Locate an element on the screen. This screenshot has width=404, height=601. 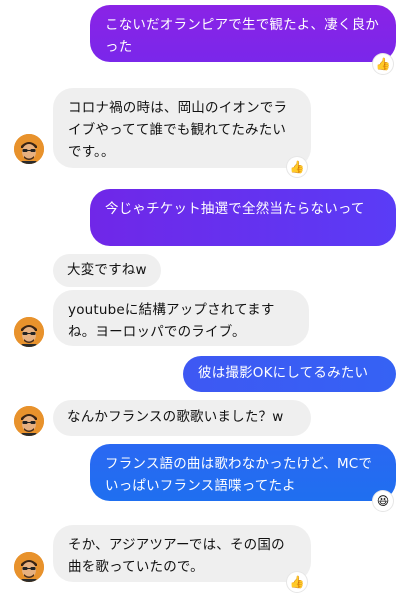
reaction-badge: 😆 is located at coordinates (383, 501).